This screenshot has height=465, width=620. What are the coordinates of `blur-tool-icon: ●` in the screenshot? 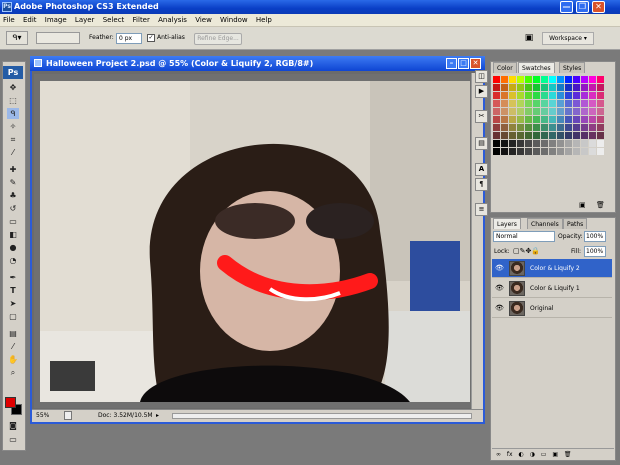 It's located at (13, 247).